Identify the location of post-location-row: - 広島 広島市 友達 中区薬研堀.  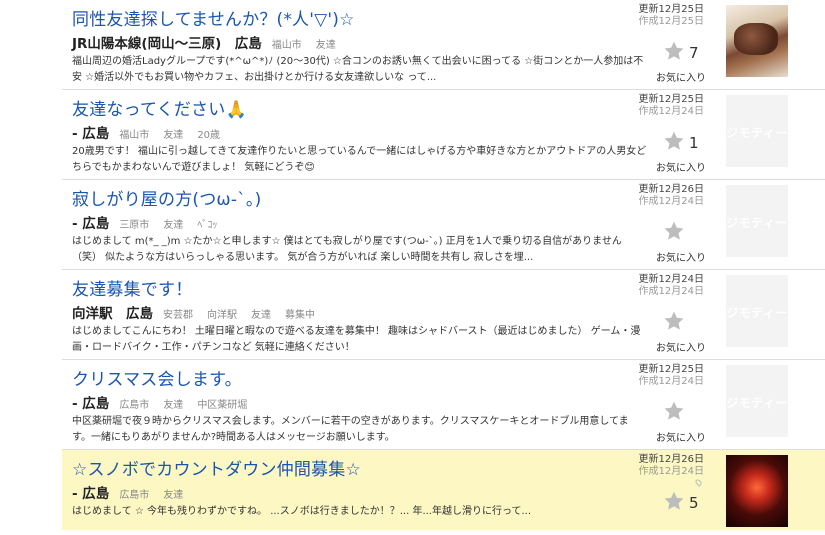
(166, 402).